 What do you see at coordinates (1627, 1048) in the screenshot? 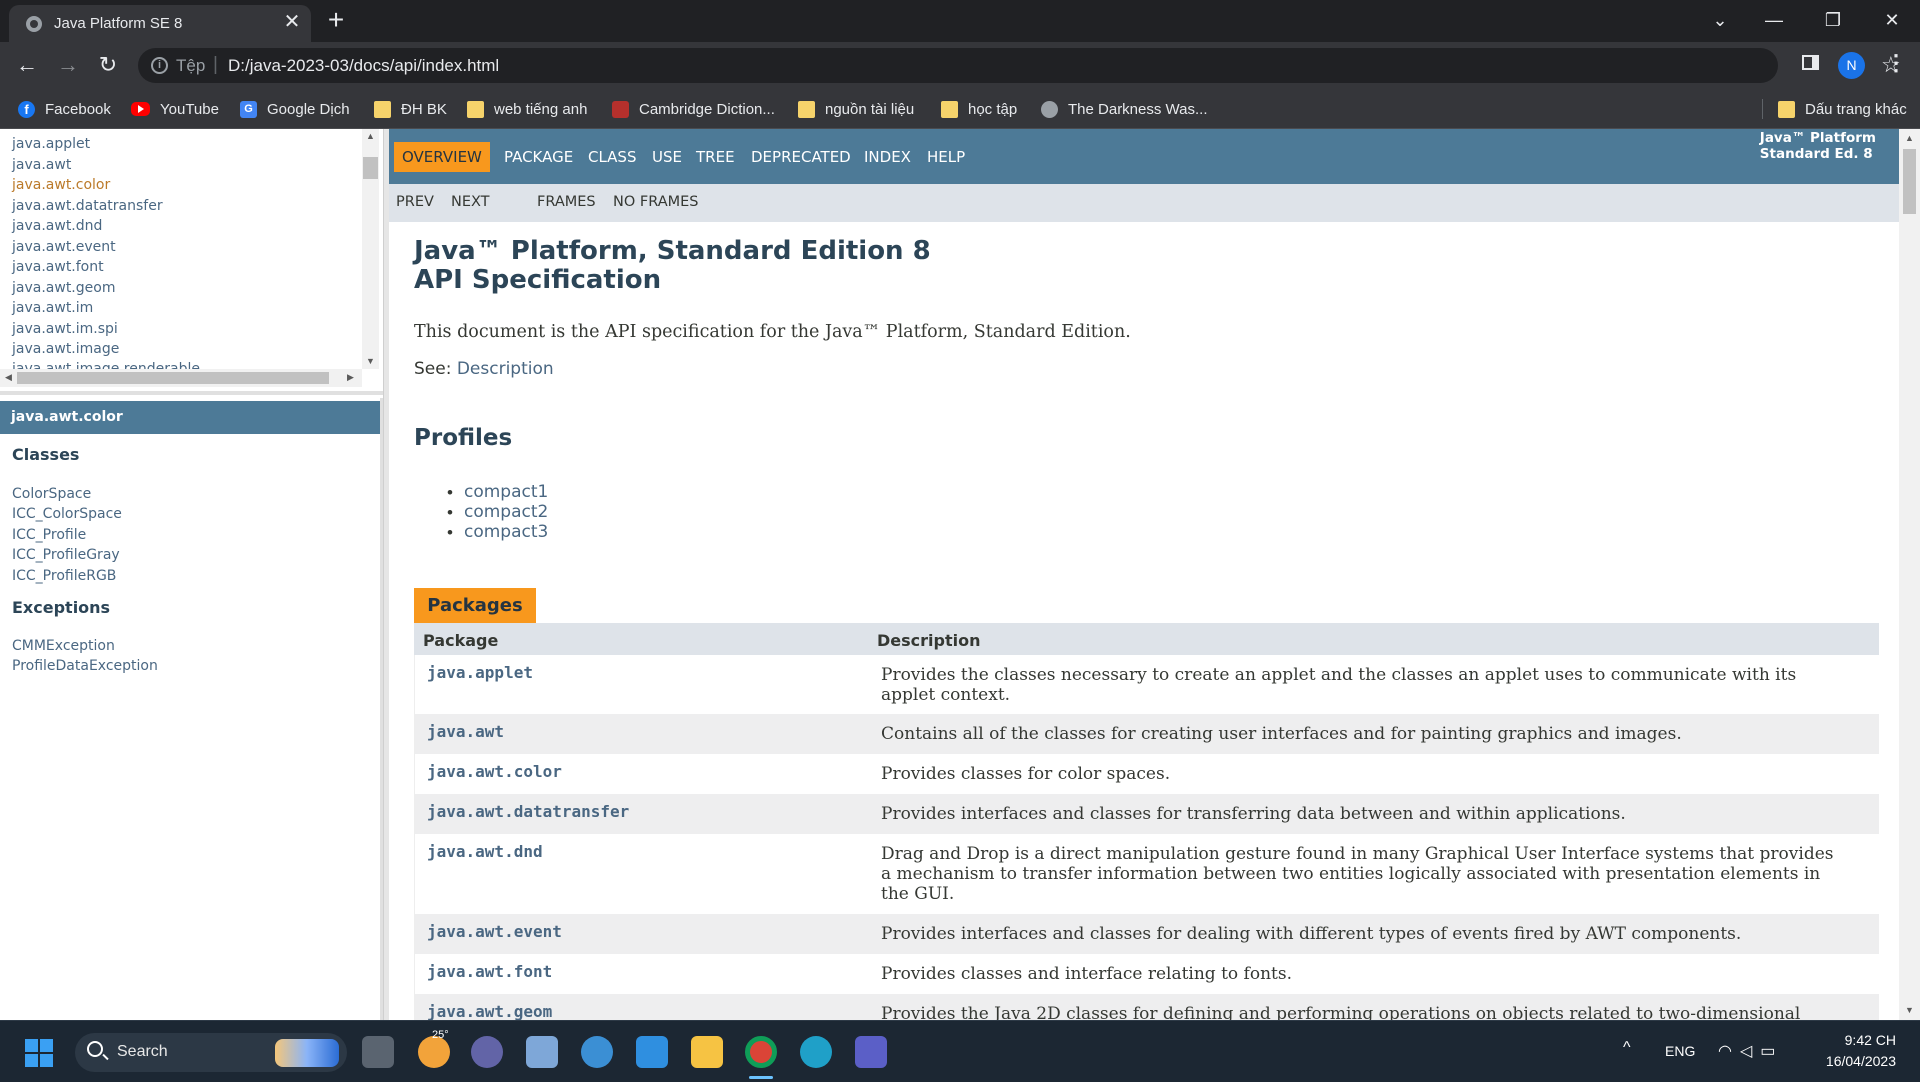
I see `show-hidden-icons-icon: ^` at bounding box center [1627, 1048].